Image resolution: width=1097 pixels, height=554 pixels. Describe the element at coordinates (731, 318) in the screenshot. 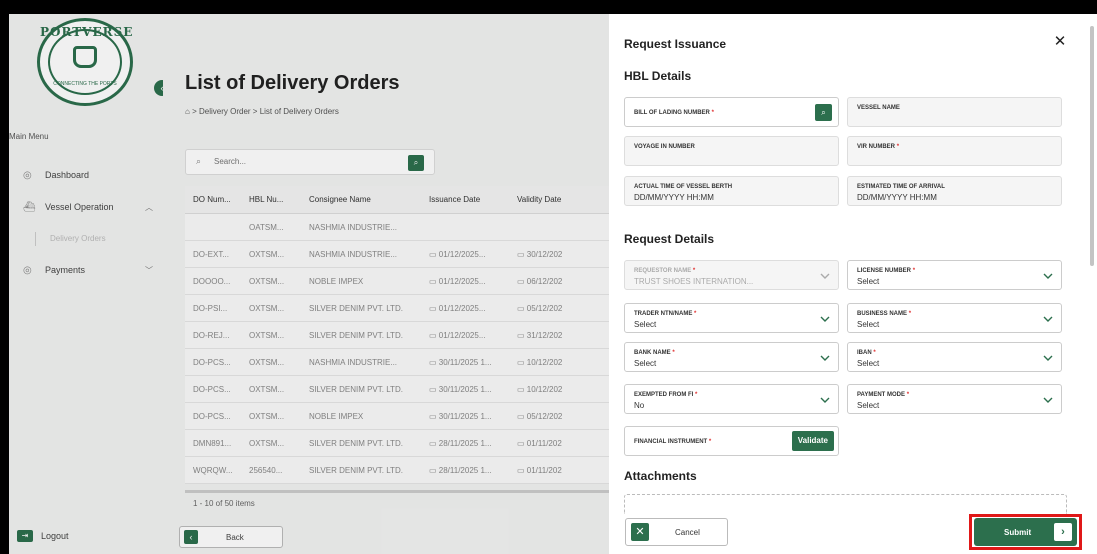

I see `trader-ntn-select: TRADER NTN/NAME * Select` at that location.